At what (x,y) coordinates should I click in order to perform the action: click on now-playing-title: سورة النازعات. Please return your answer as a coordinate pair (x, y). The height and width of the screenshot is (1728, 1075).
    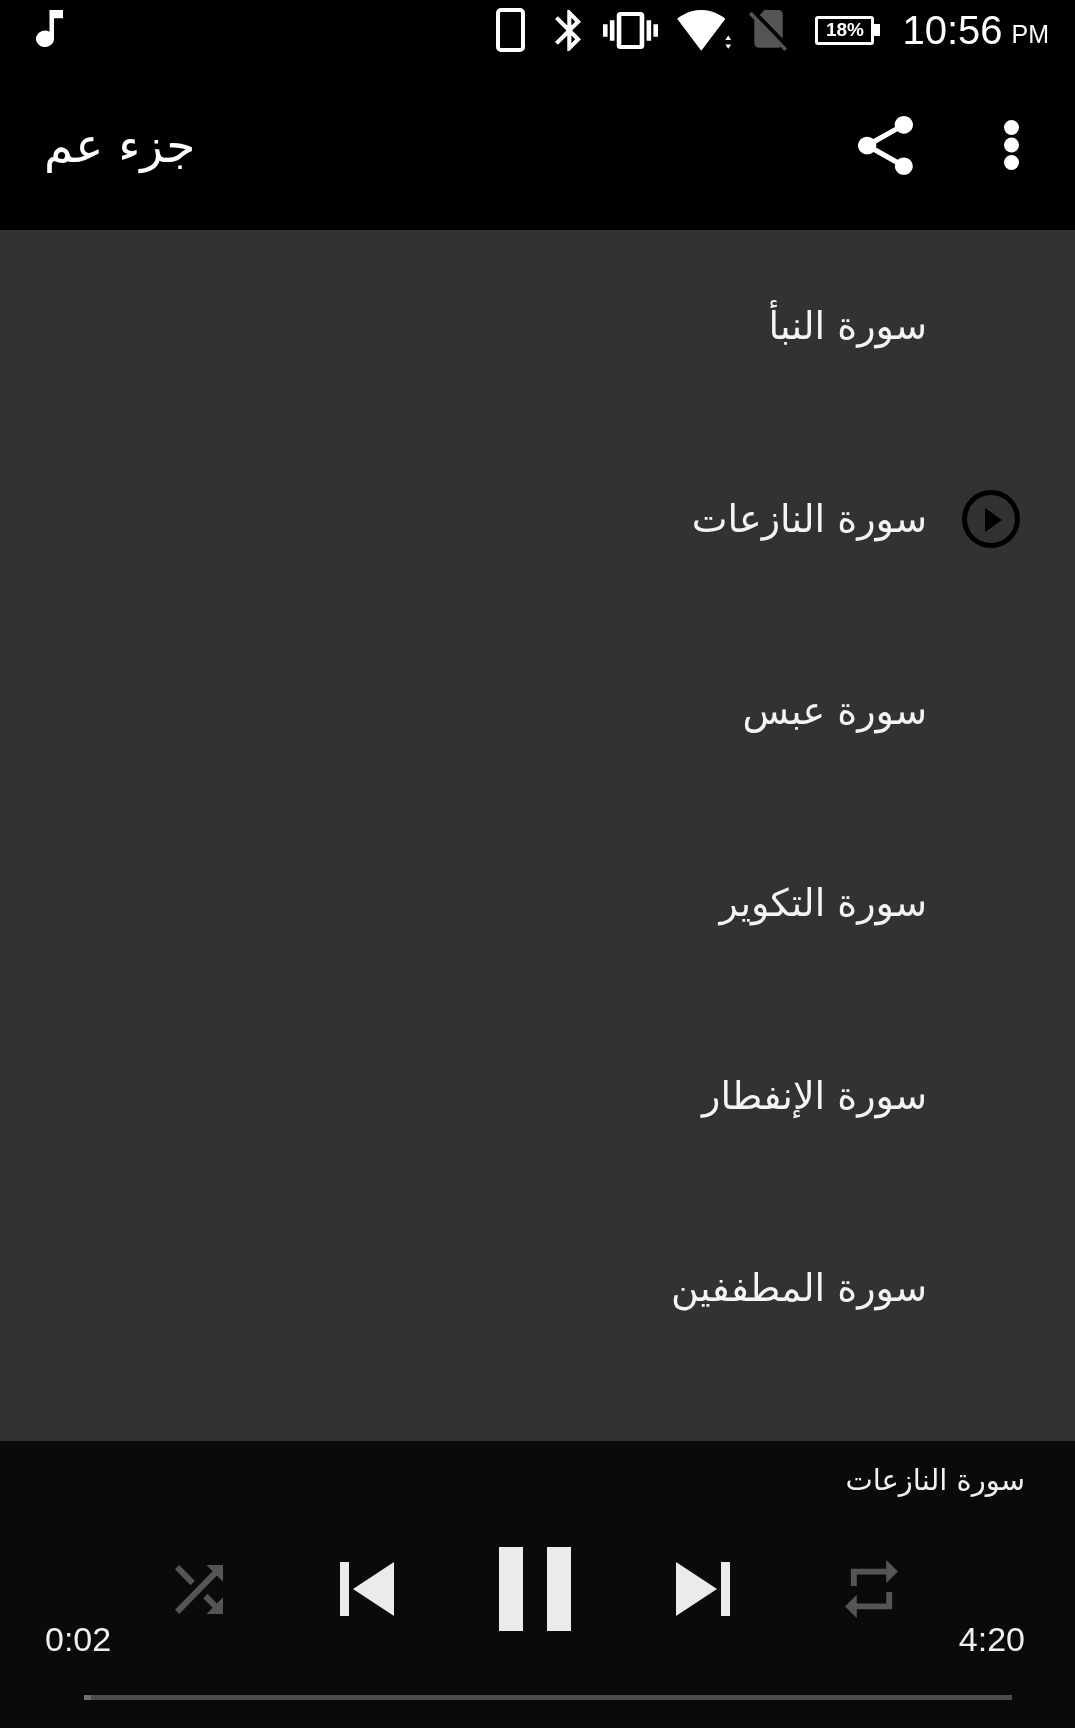
    Looking at the image, I should click on (935, 1480).